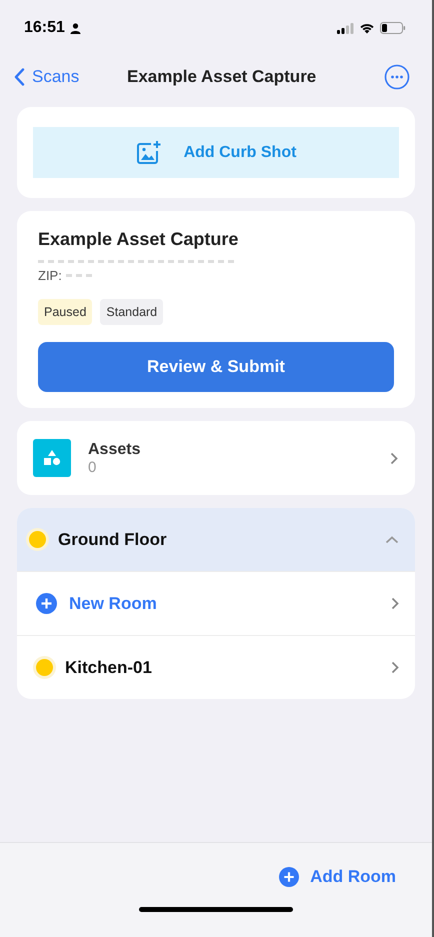 This screenshot has width=434, height=937. I want to click on tag: Paused, so click(65, 312).